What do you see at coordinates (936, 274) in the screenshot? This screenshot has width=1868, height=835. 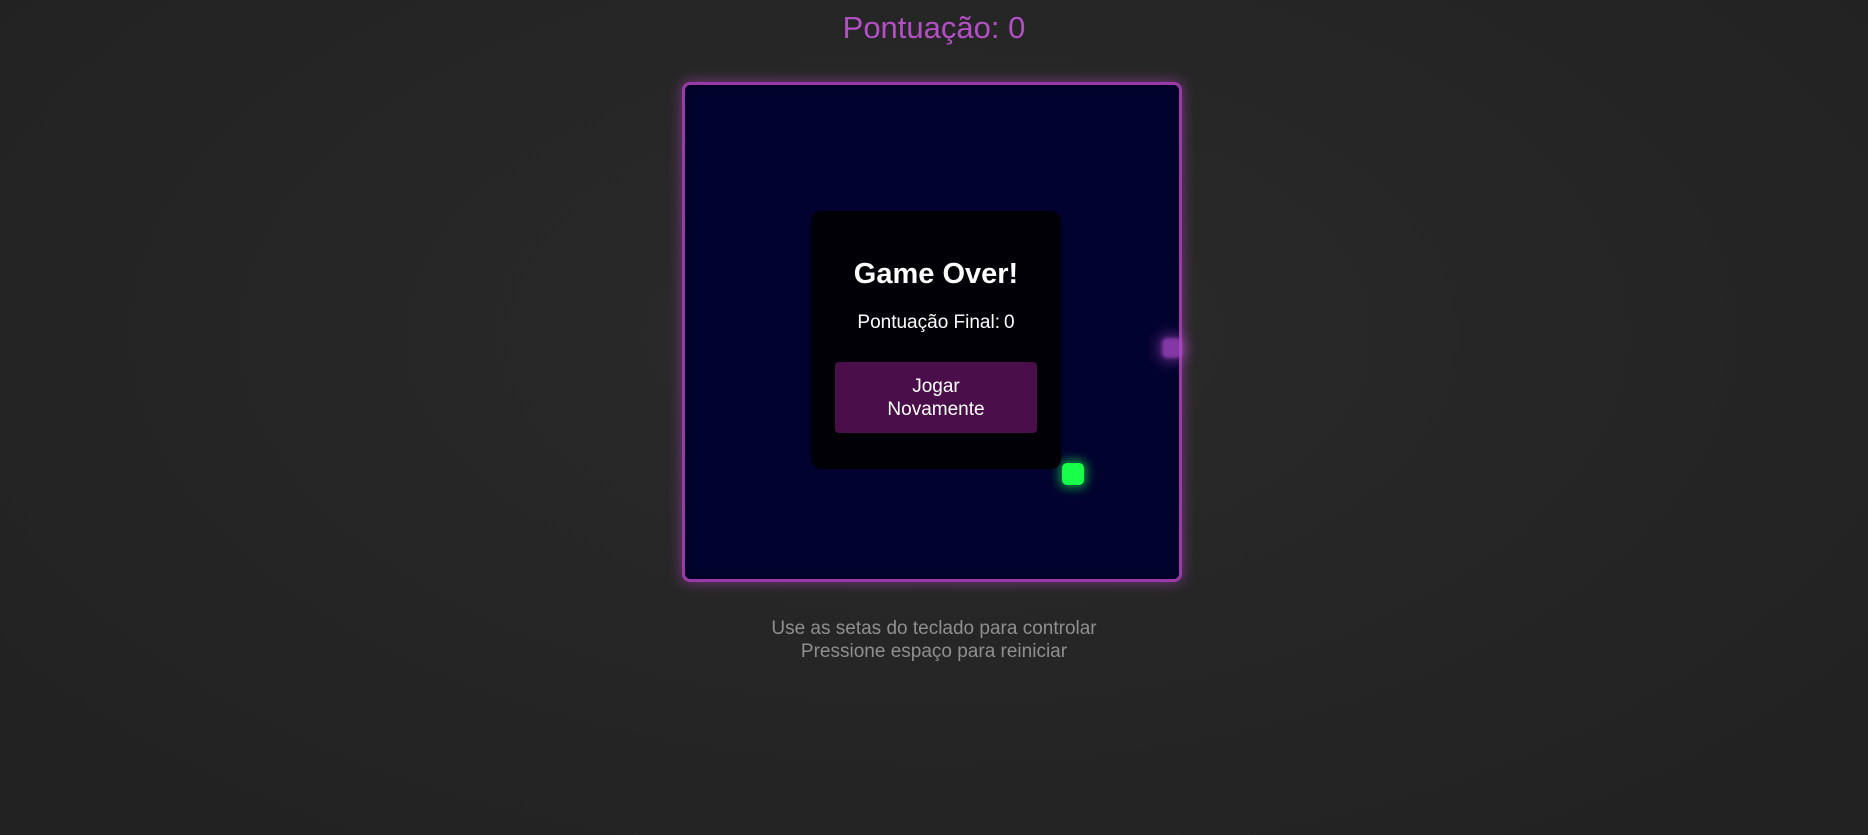 I see `game-over-title: Game Over!` at bounding box center [936, 274].